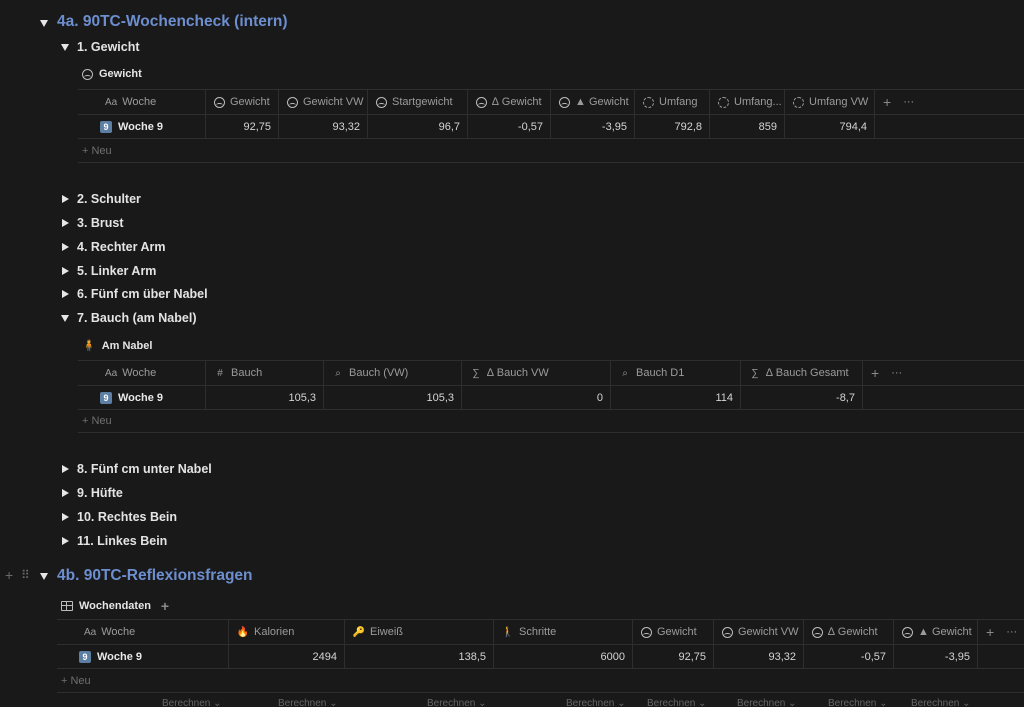  Describe the element at coordinates (308, 702) in the screenshot. I see `calc-eiweiss: Berechnen ⌄` at that location.